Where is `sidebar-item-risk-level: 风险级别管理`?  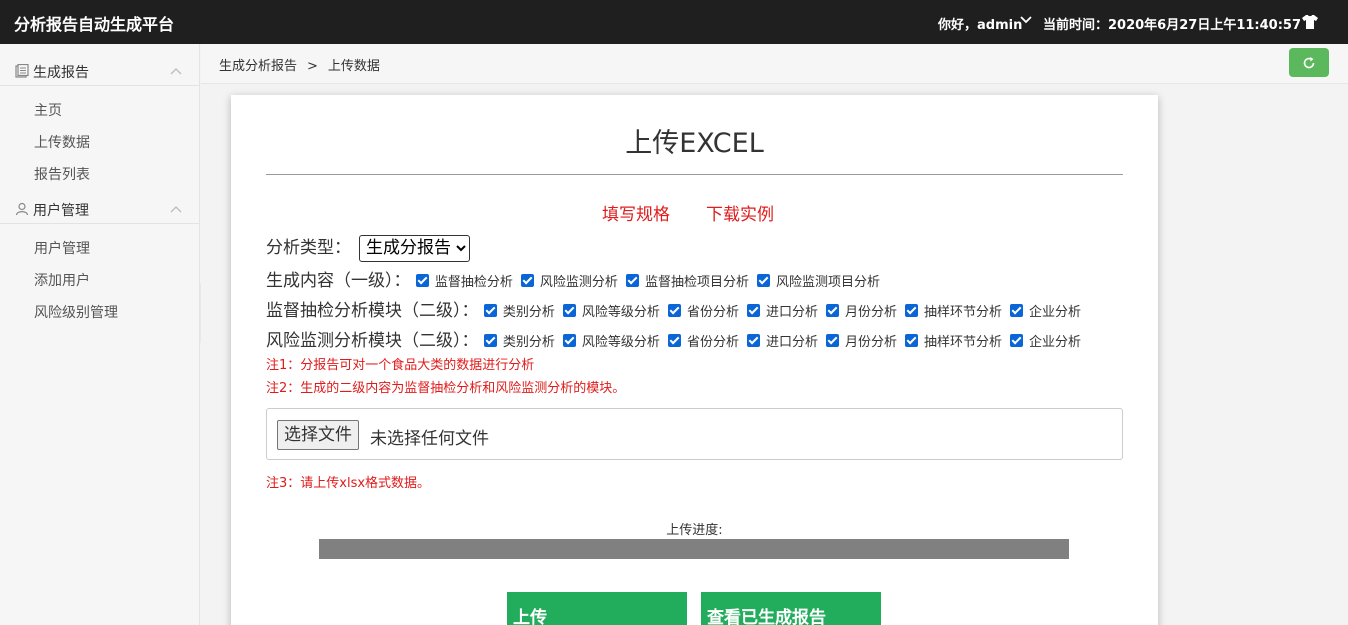
sidebar-item-risk-level: 风险级别管理 is located at coordinates (76, 312).